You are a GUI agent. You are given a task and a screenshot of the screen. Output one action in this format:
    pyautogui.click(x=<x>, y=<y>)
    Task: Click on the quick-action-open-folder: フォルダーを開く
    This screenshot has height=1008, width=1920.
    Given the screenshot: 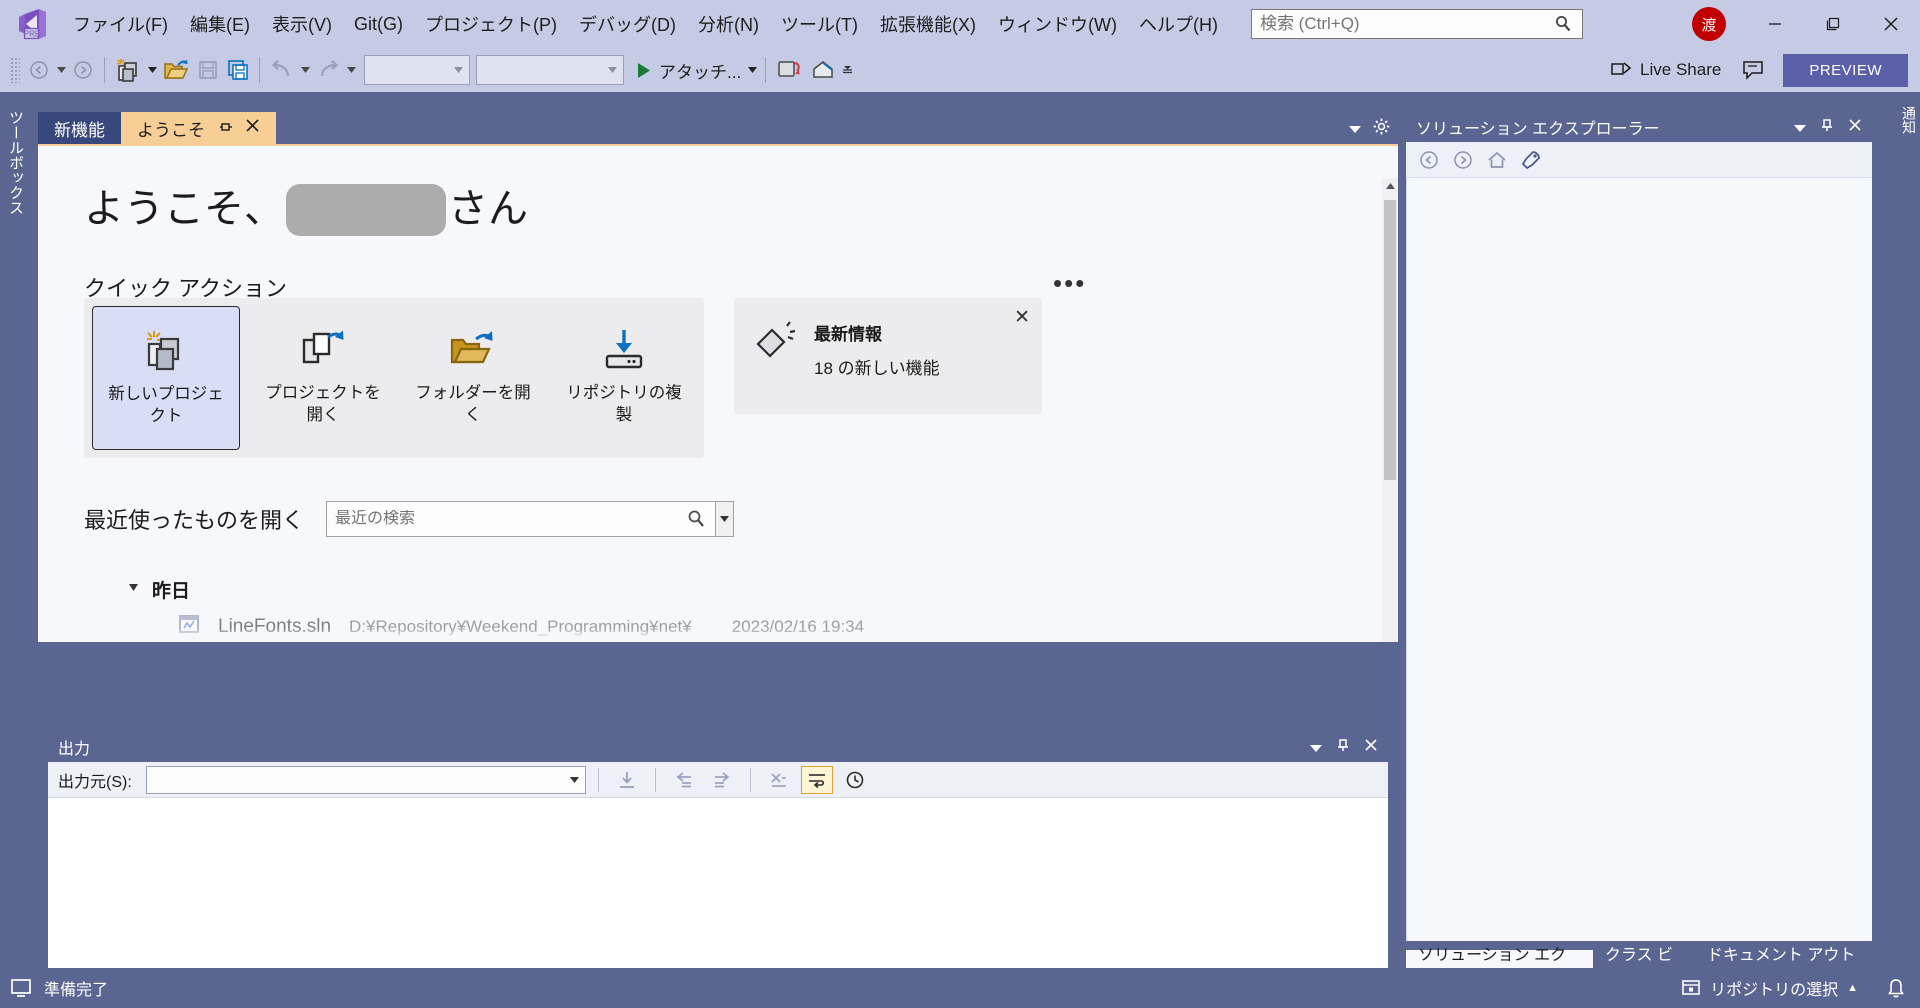 What is the action you would take?
    pyautogui.click(x=473, y=378)
    